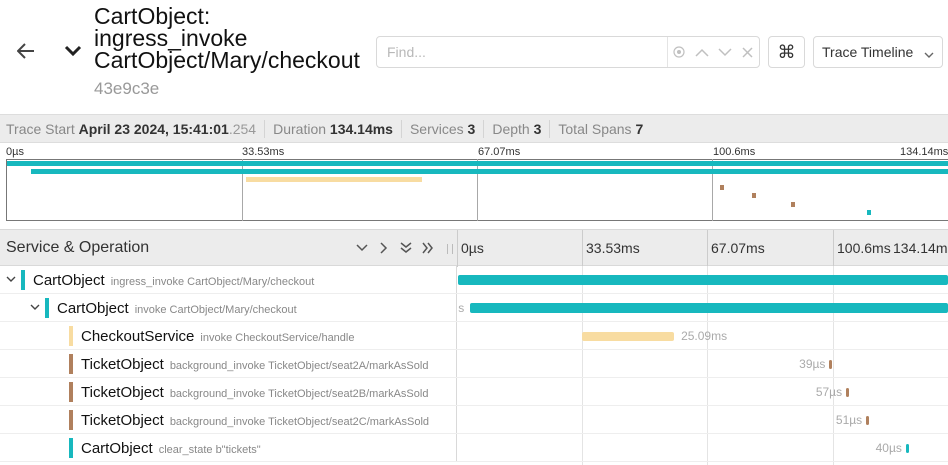 The image size is (948, 465). Describe the element at coordinates (864, 248) in the screenshot. I see `timeline-tick: 100.6ms` at that location.